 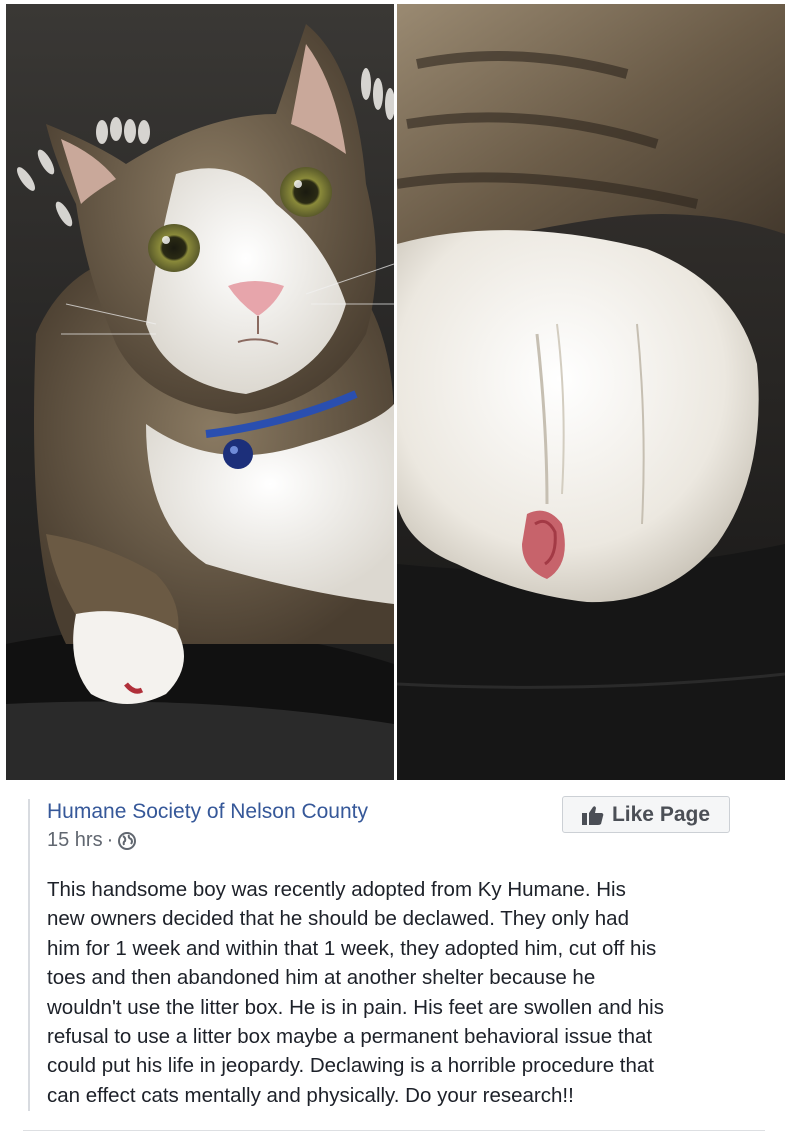 What do you see at coordinates (394, 1130) in the screenshot?
I see `post-divider` at bounding box center [394, 1130].